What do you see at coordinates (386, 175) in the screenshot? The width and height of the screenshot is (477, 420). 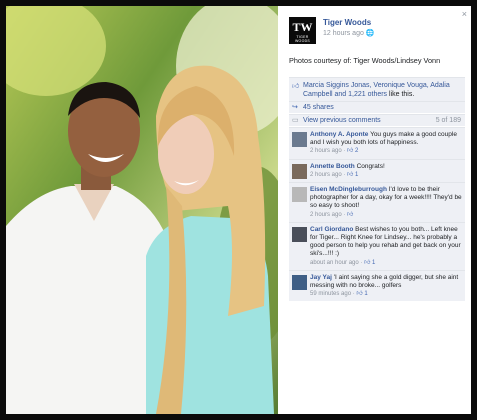 I see `comment-meta: 2 hours ago · 👍︎ 1` at bounding box center [386, 175].